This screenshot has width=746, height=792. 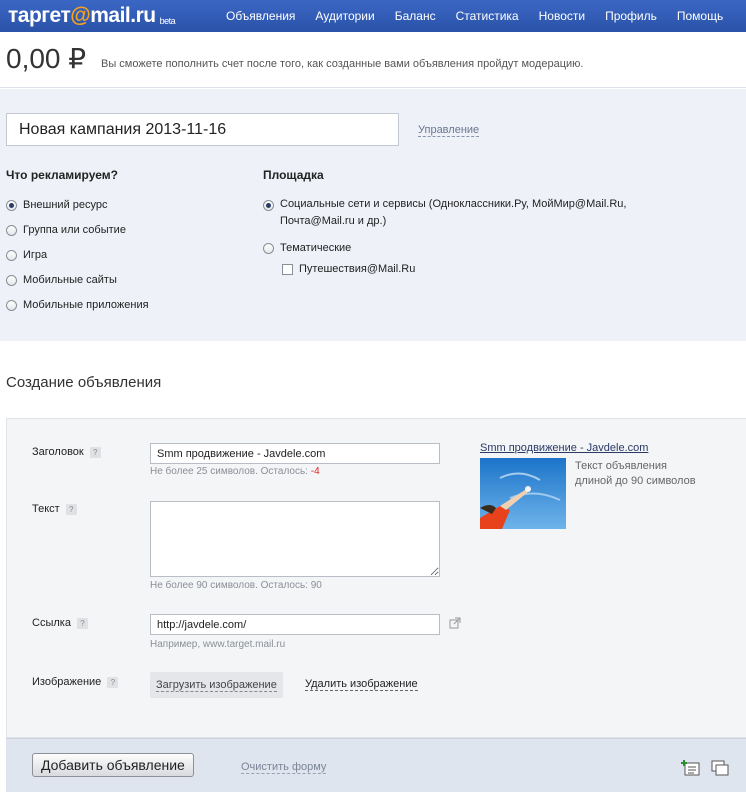 I want to click on checkbox-label: Путешествия@Mail.Ru, so click(x=357, y=269).